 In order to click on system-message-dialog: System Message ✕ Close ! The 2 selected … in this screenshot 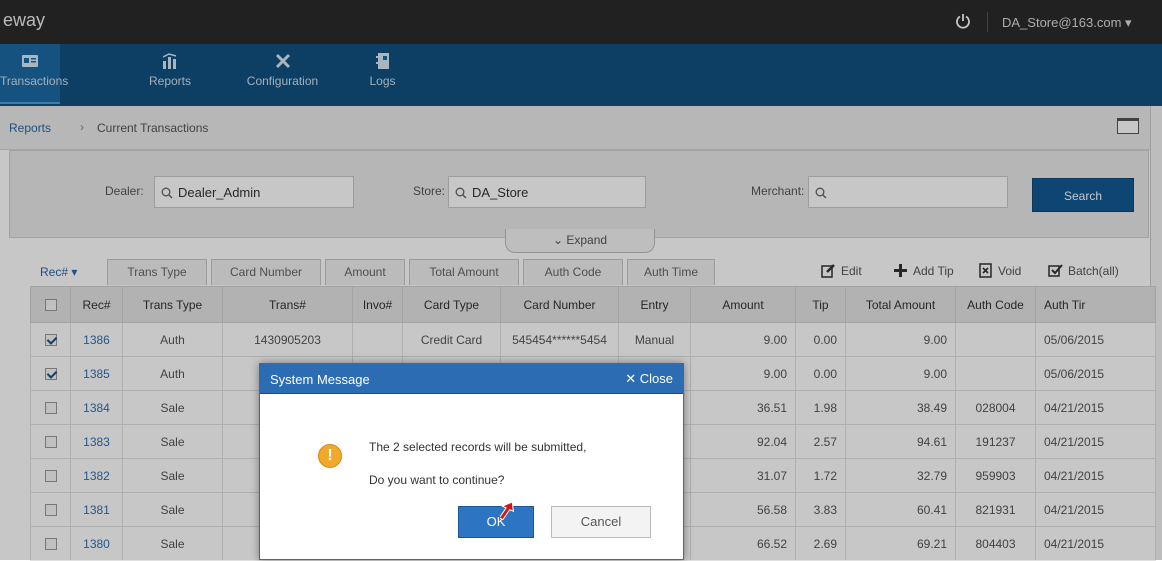, I will do `click(471, 461)`.